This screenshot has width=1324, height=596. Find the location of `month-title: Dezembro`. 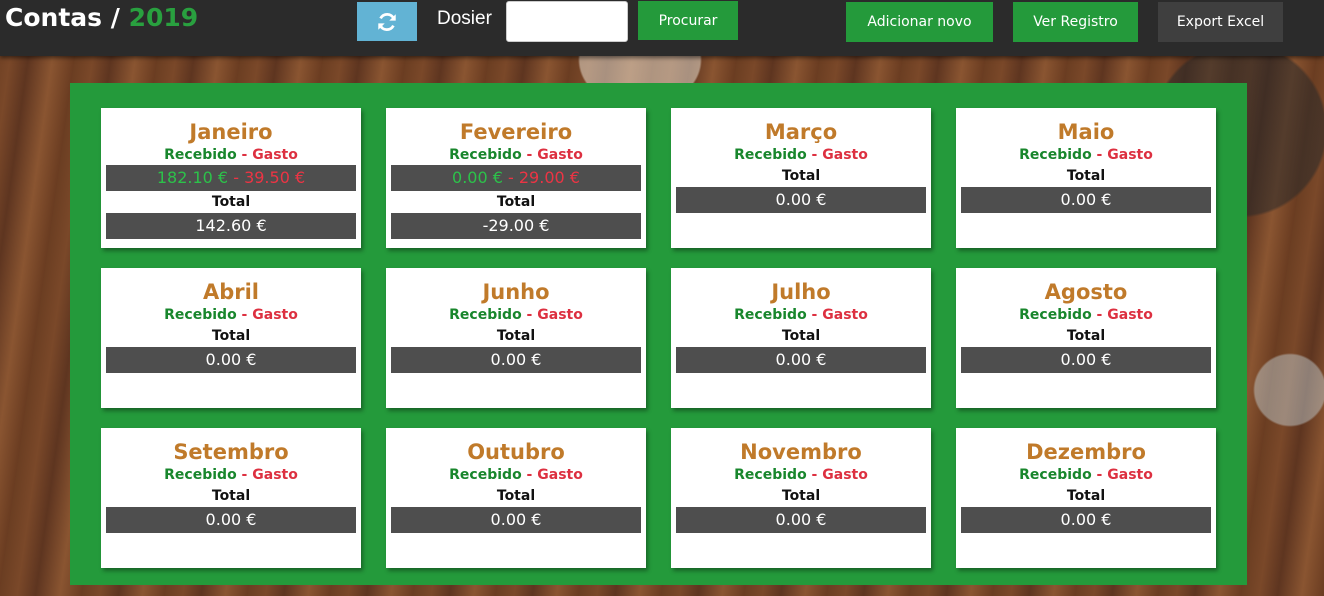

month-title: Dezembro is located at coordinates (1086, 452).